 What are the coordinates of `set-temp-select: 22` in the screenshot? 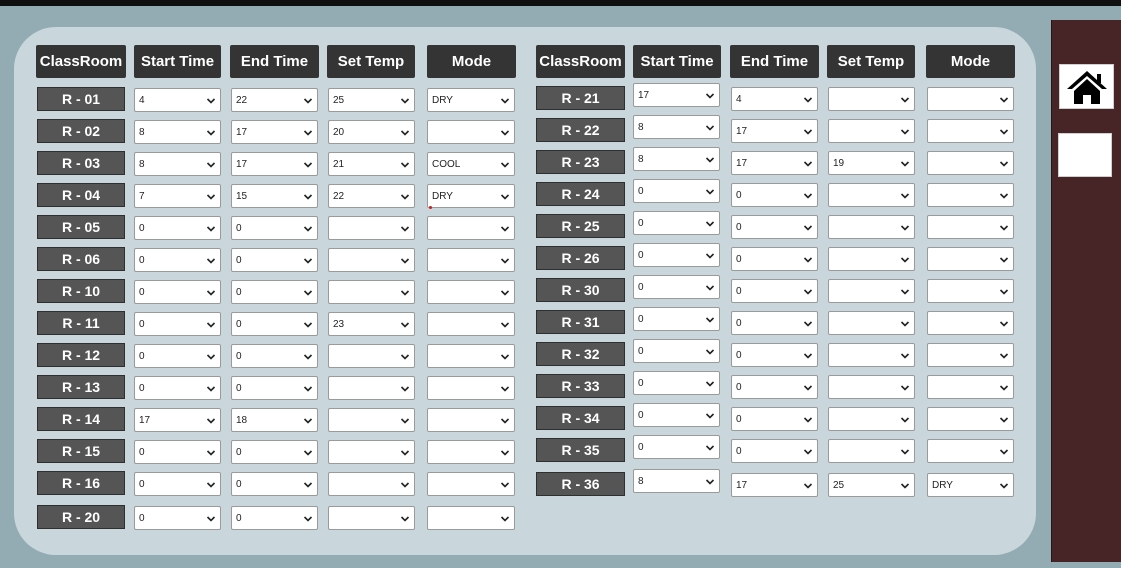 It's located at (371, 196).